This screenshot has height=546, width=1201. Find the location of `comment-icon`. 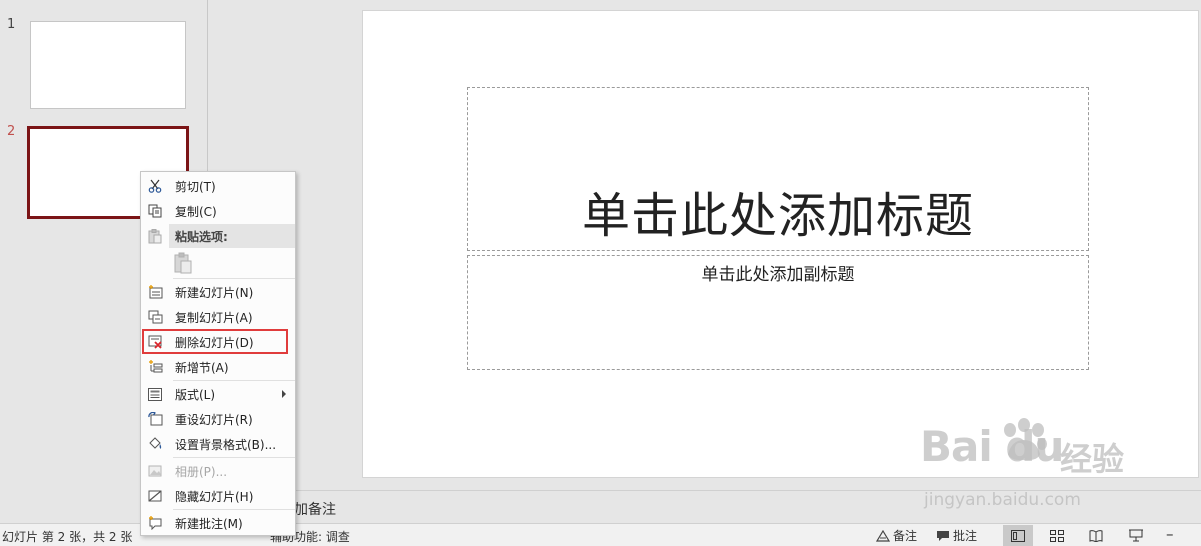

comment-icon is located at coordinates (943, 535).